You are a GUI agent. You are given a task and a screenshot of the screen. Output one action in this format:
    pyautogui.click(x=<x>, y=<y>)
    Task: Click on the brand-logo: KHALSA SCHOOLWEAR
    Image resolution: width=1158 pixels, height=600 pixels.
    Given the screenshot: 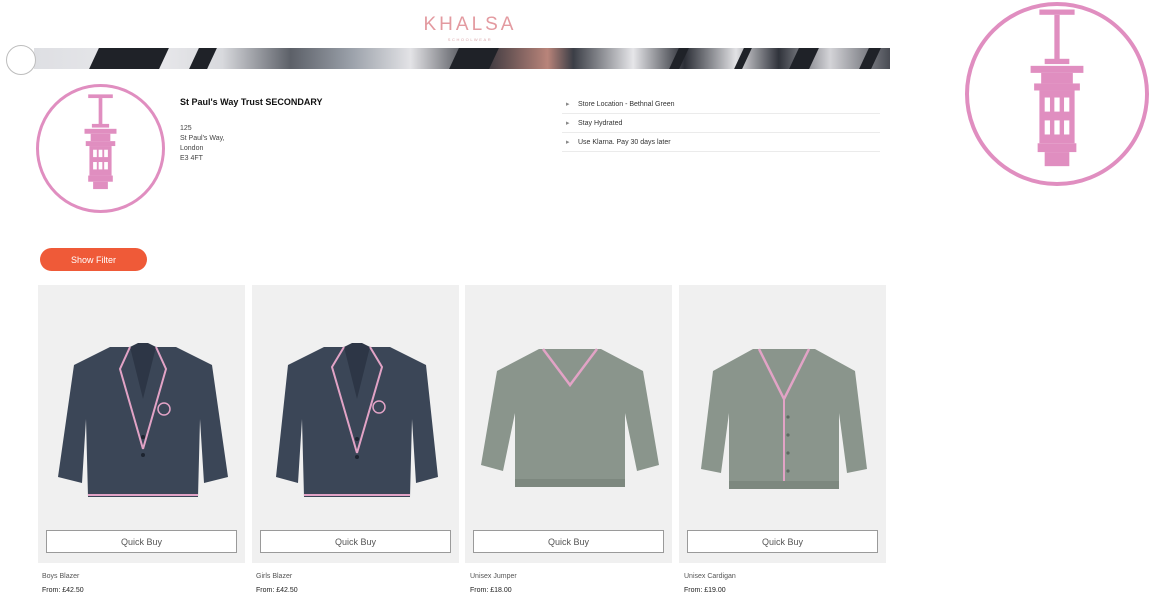 What is the action you would take?
    pyautogui.click(x=470, y=28)
    